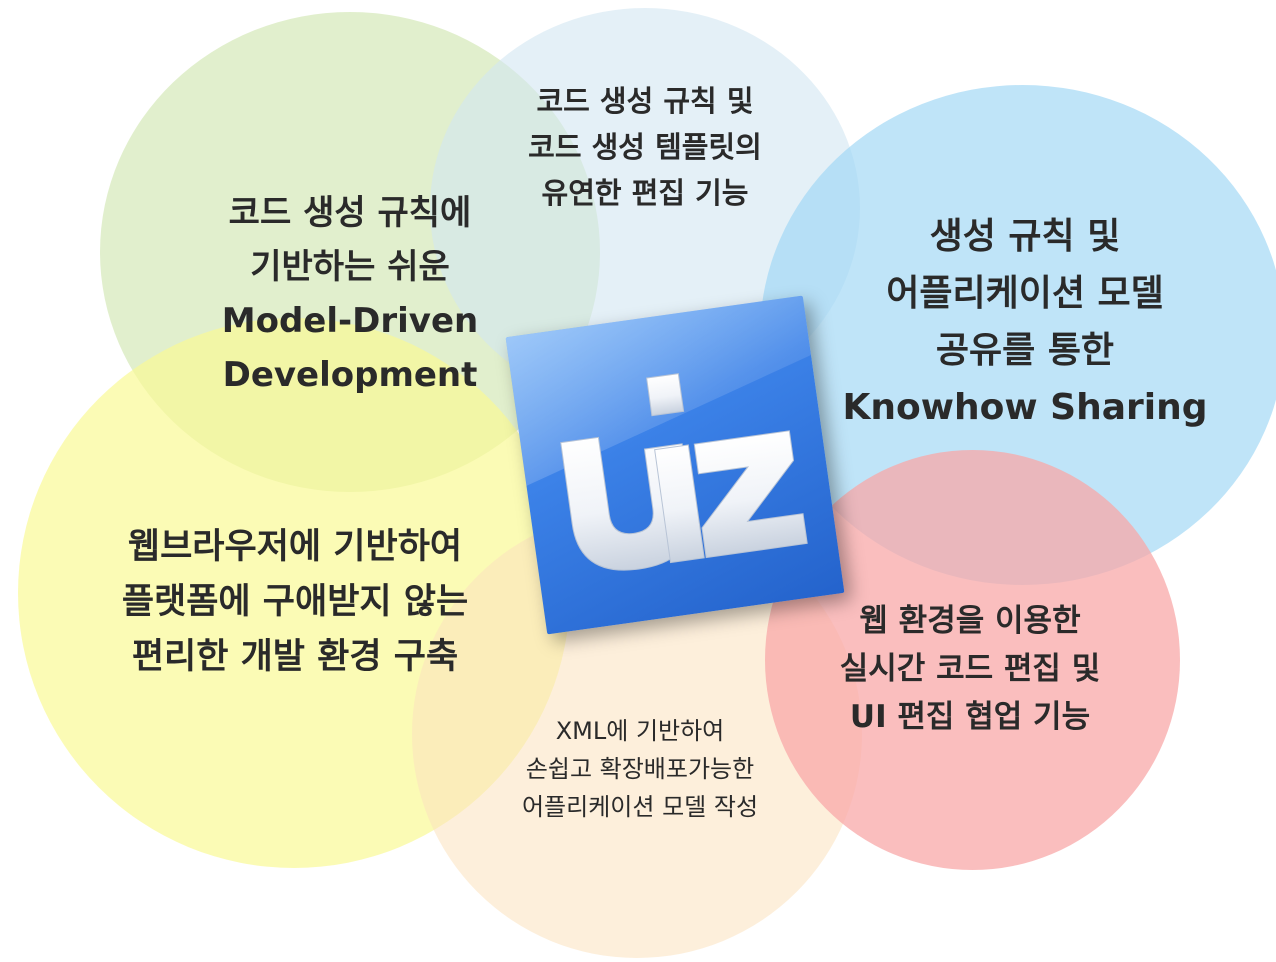 The image size is (1276, 962). I want to click on template-editing-label: 코드 생성 규칙 및 코드 생성 템플릿의 유연한 편집 기능, so click(645, 147).